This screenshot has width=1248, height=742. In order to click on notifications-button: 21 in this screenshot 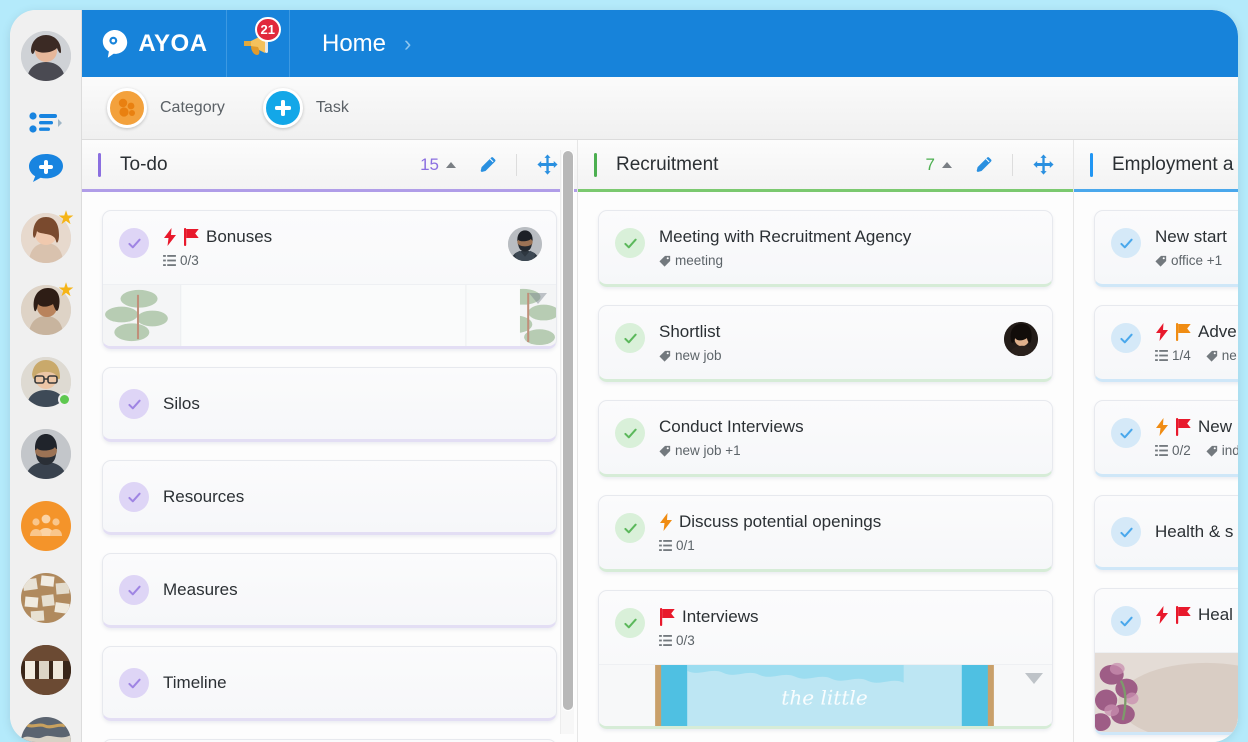, I will do `click(258, 43)`.